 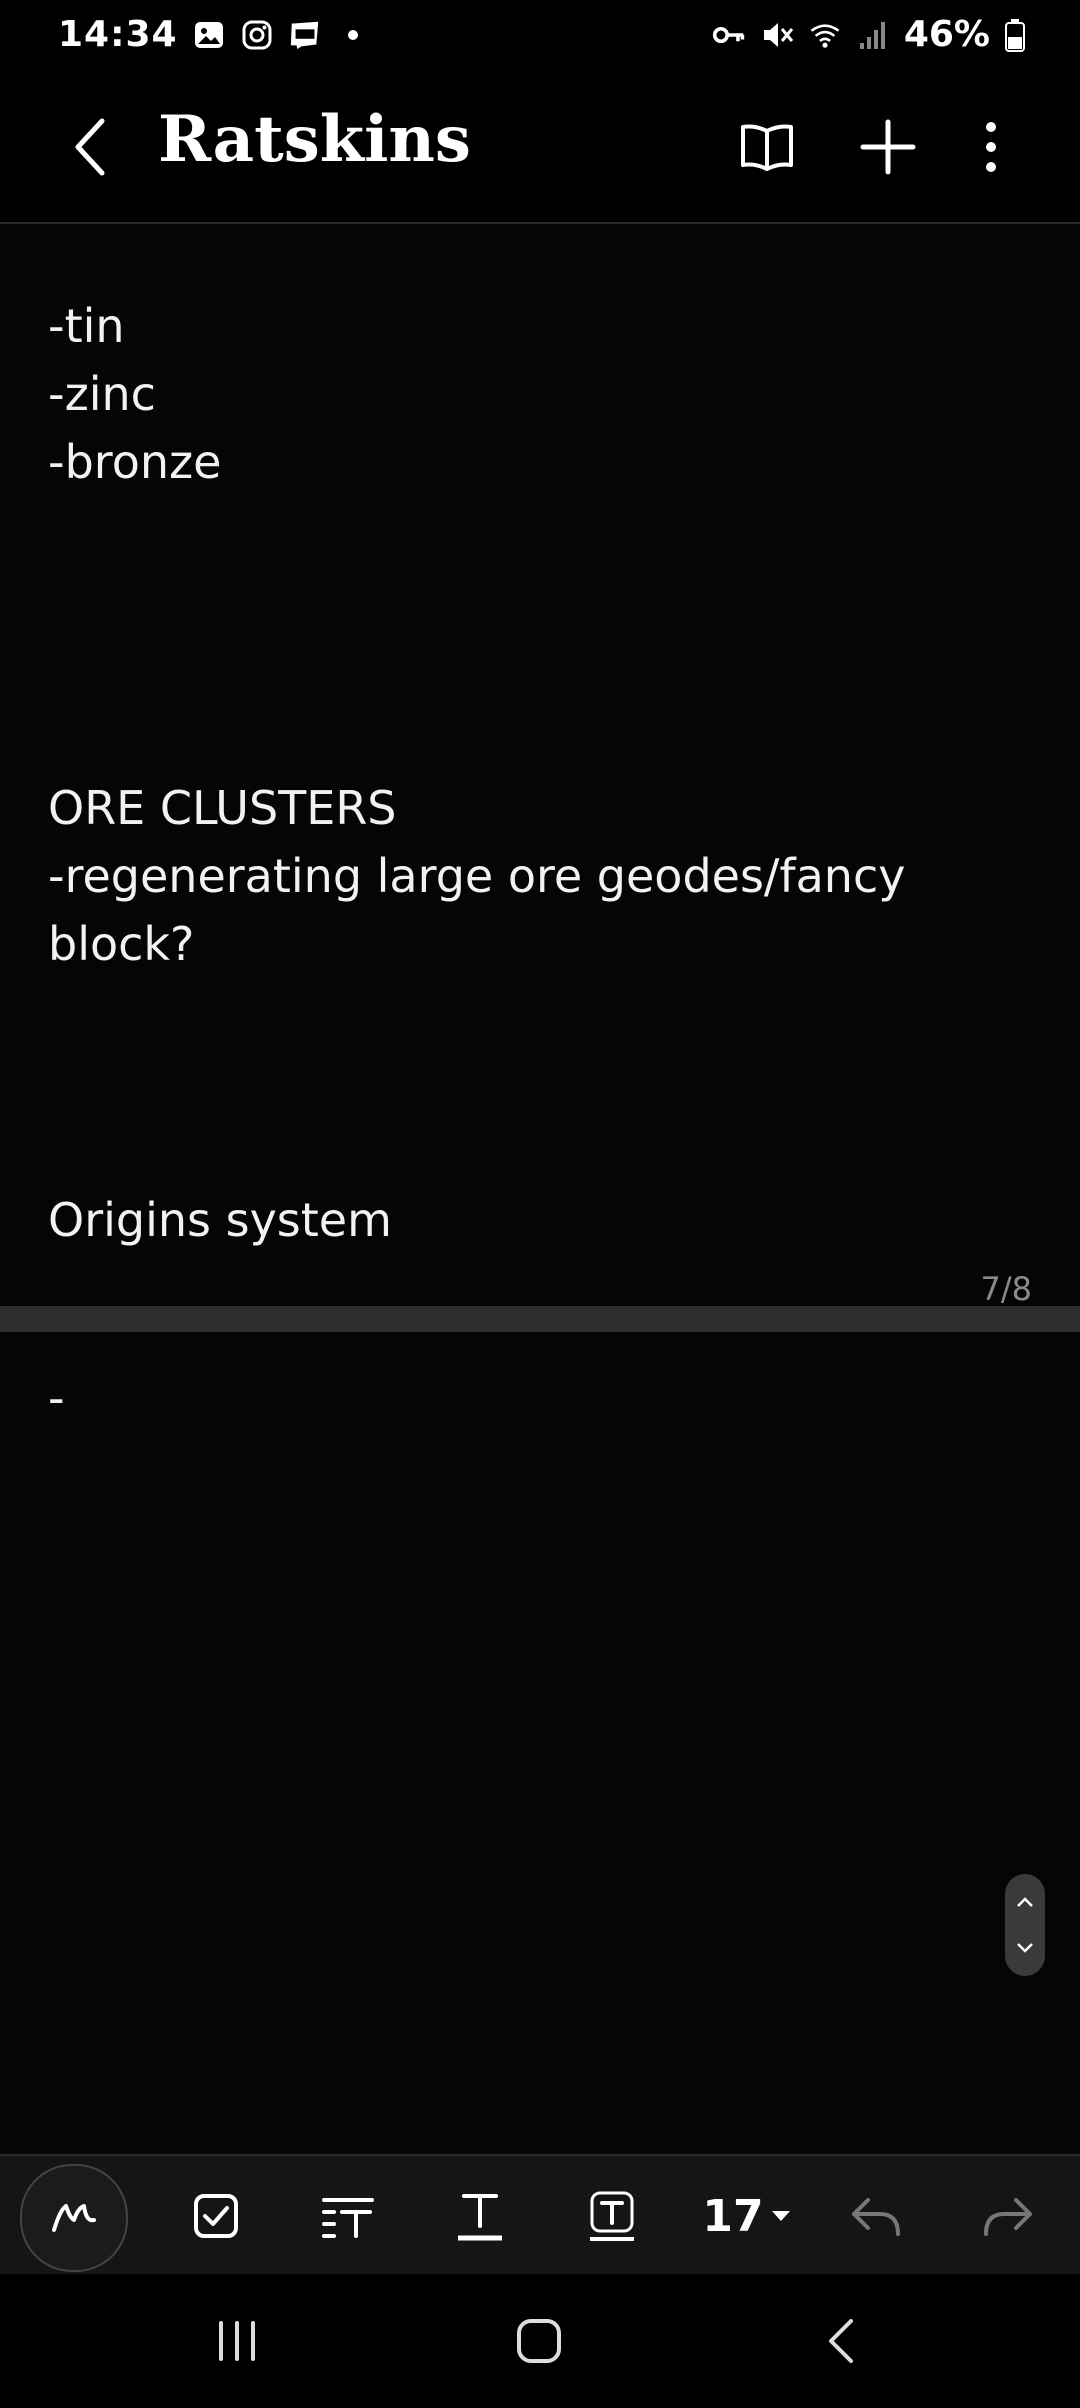 I want to click on mute-icon, so click(x=777, y=35).